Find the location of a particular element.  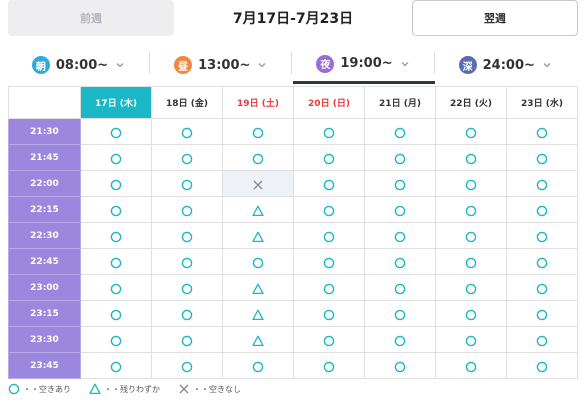

time-tab-label: 13:00~ is located at coordinates (224, 65).